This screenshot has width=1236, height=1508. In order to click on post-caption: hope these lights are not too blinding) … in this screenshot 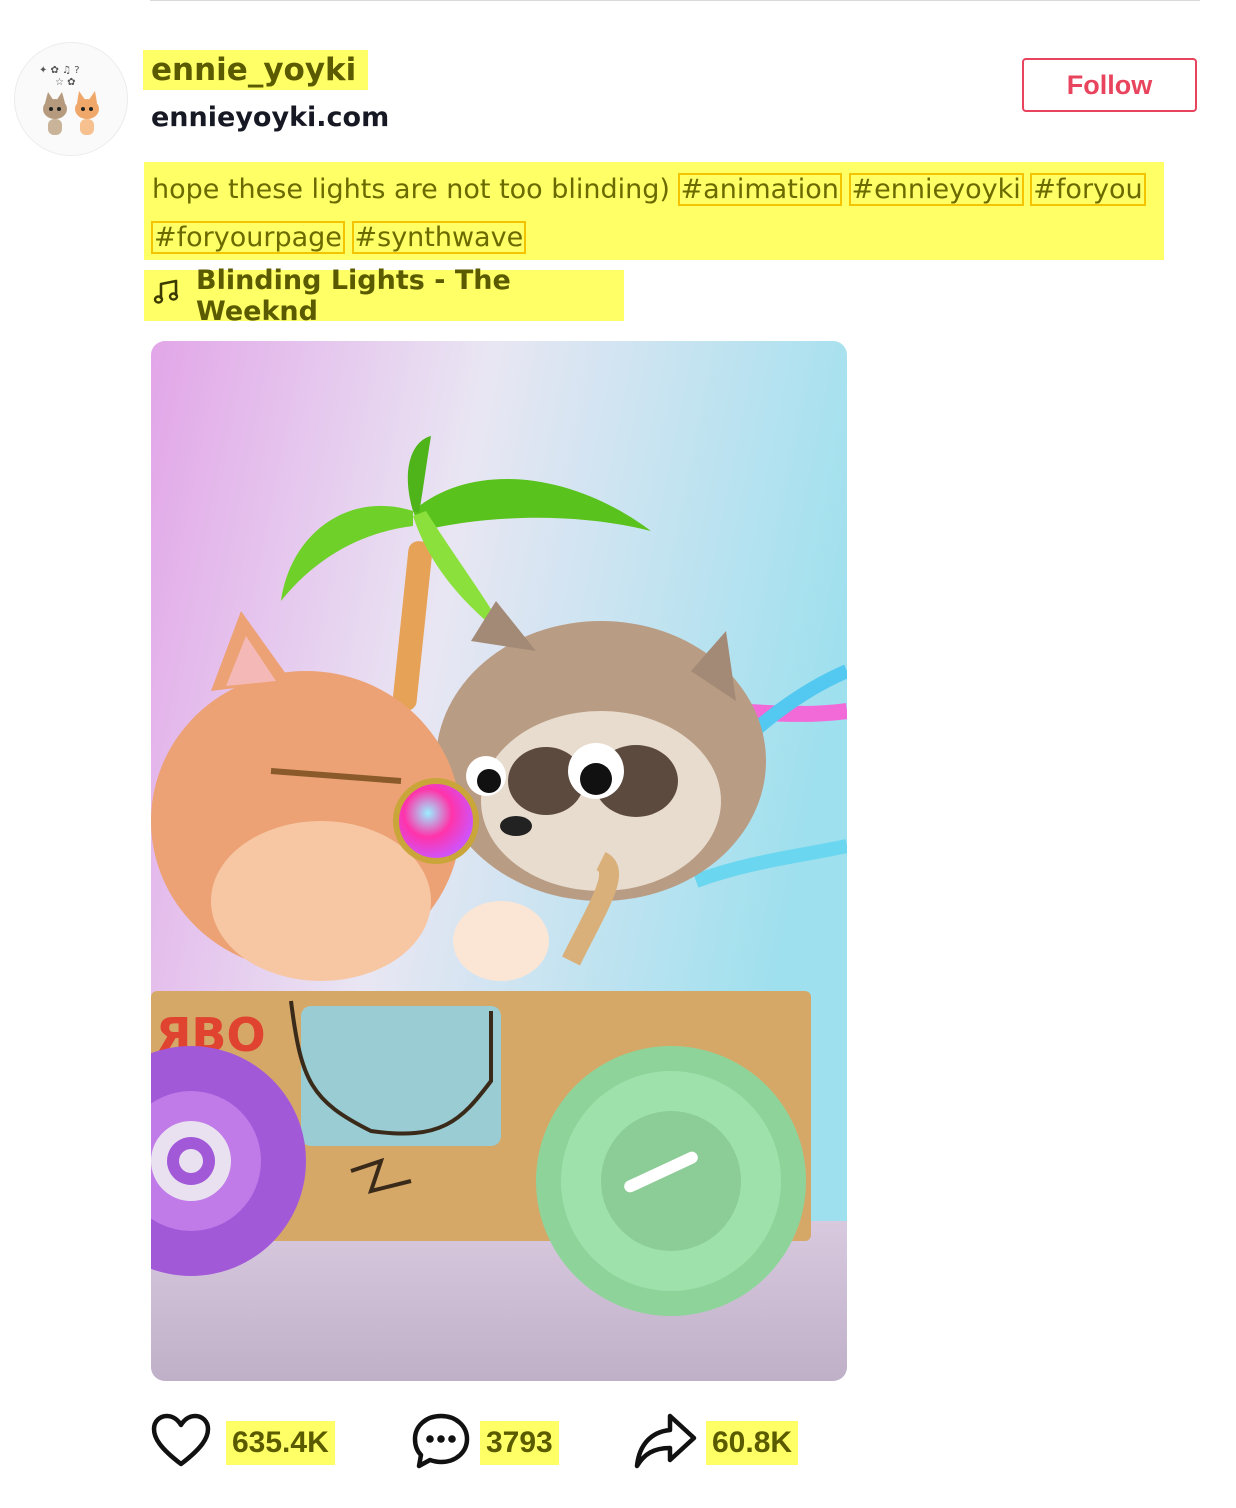, I will do `click(654, 211)`.